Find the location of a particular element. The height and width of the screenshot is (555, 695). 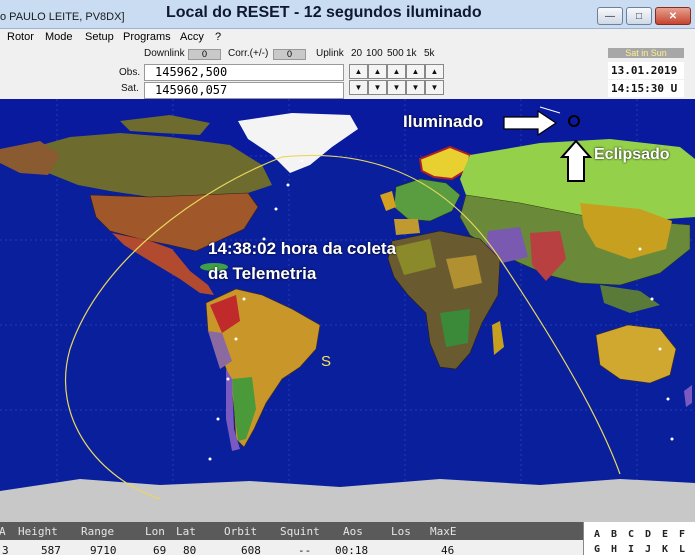

selector-h: H is located at coordinates (614, 549).